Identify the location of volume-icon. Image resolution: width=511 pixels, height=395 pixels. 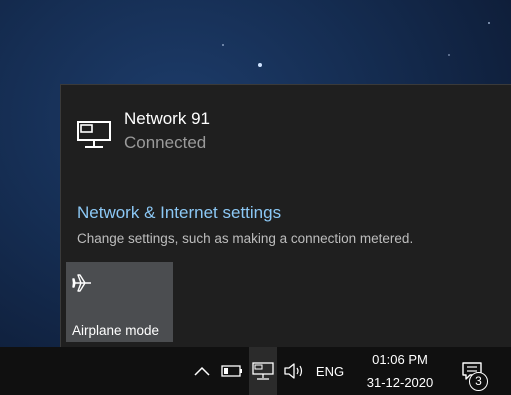
(293, 371).